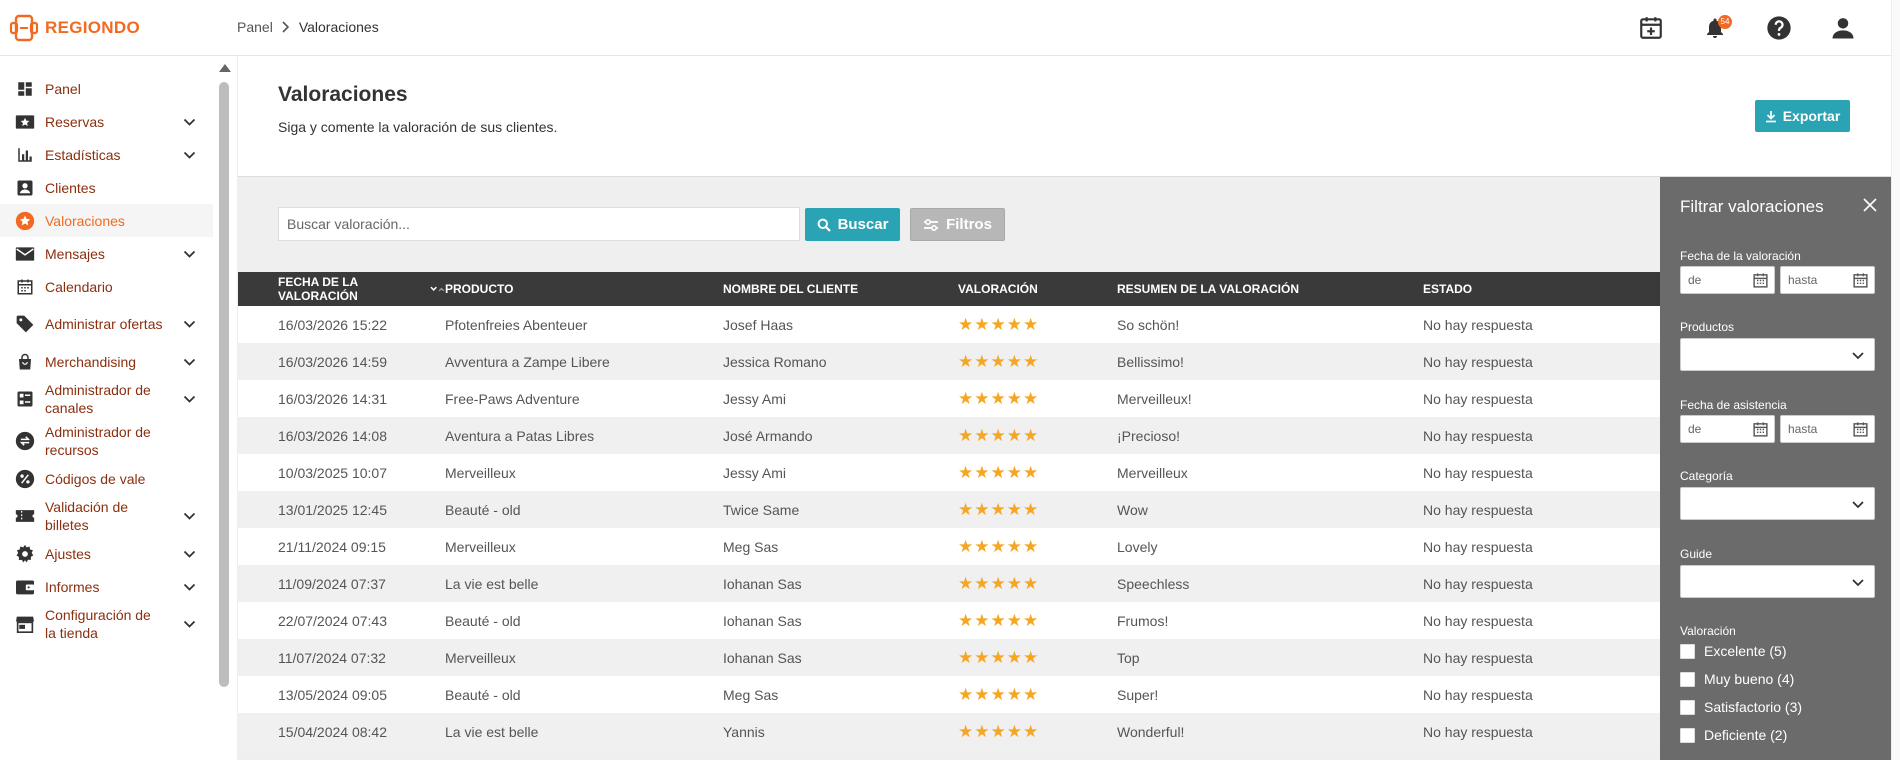 This screenshot has width=1900, height=760. I want to click on notifications-button: 54, so click(1715, 28).